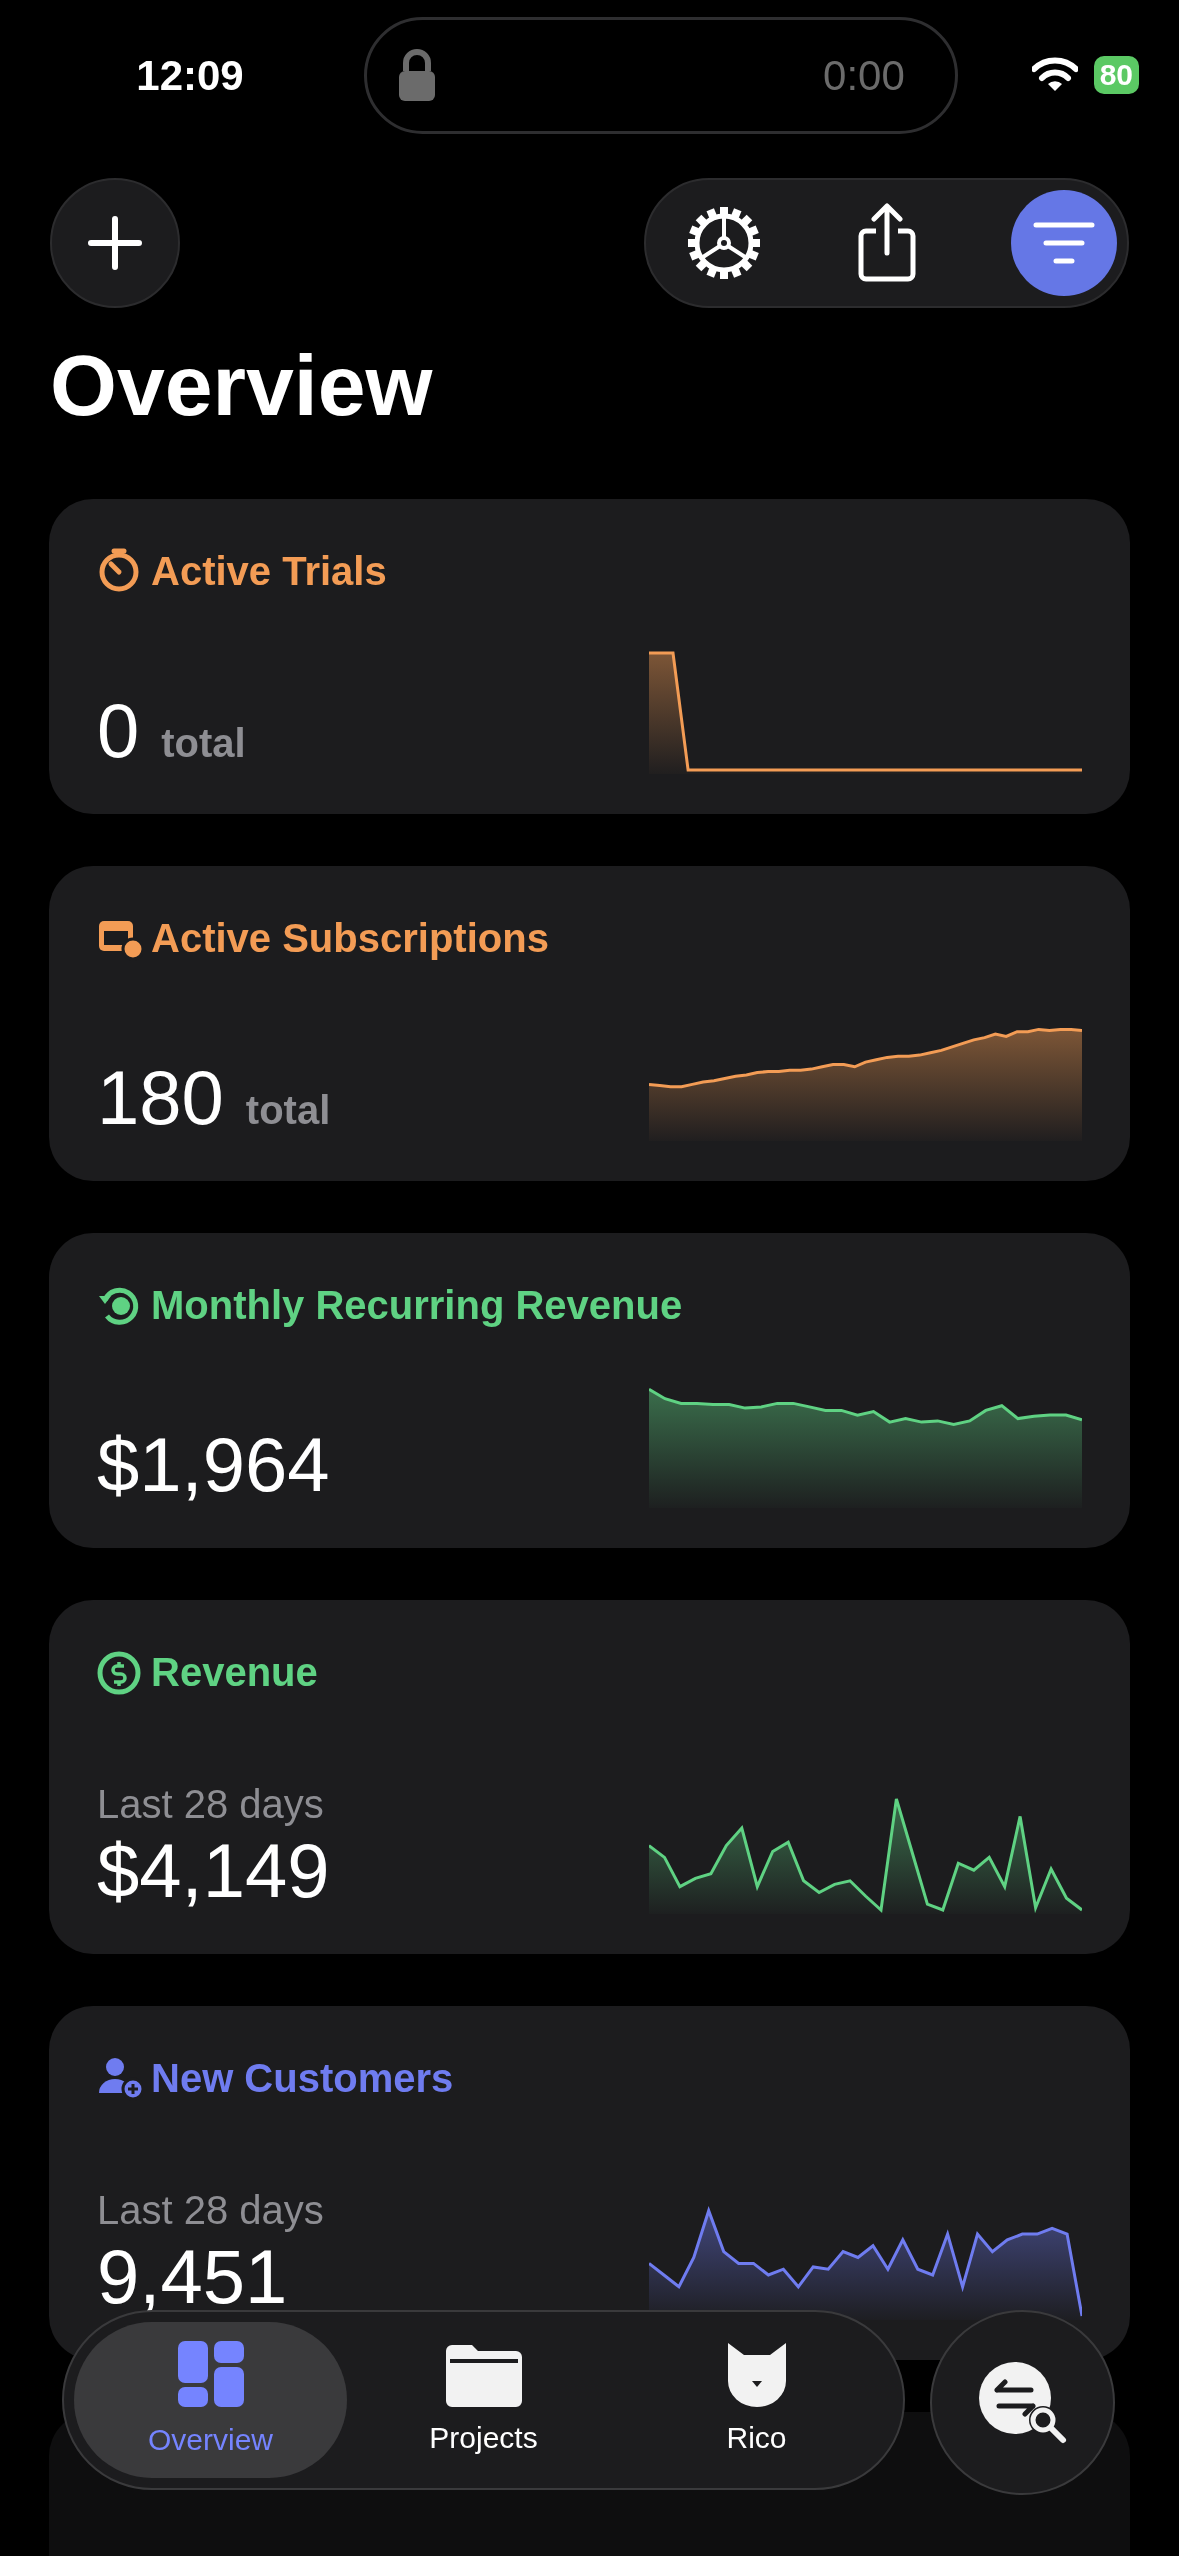 Image resolution: width=1179 pixels, height=2556 pixels. Describe the element at coordinates (416, 75) in the screenshot. I see `lock-icon` at that location.